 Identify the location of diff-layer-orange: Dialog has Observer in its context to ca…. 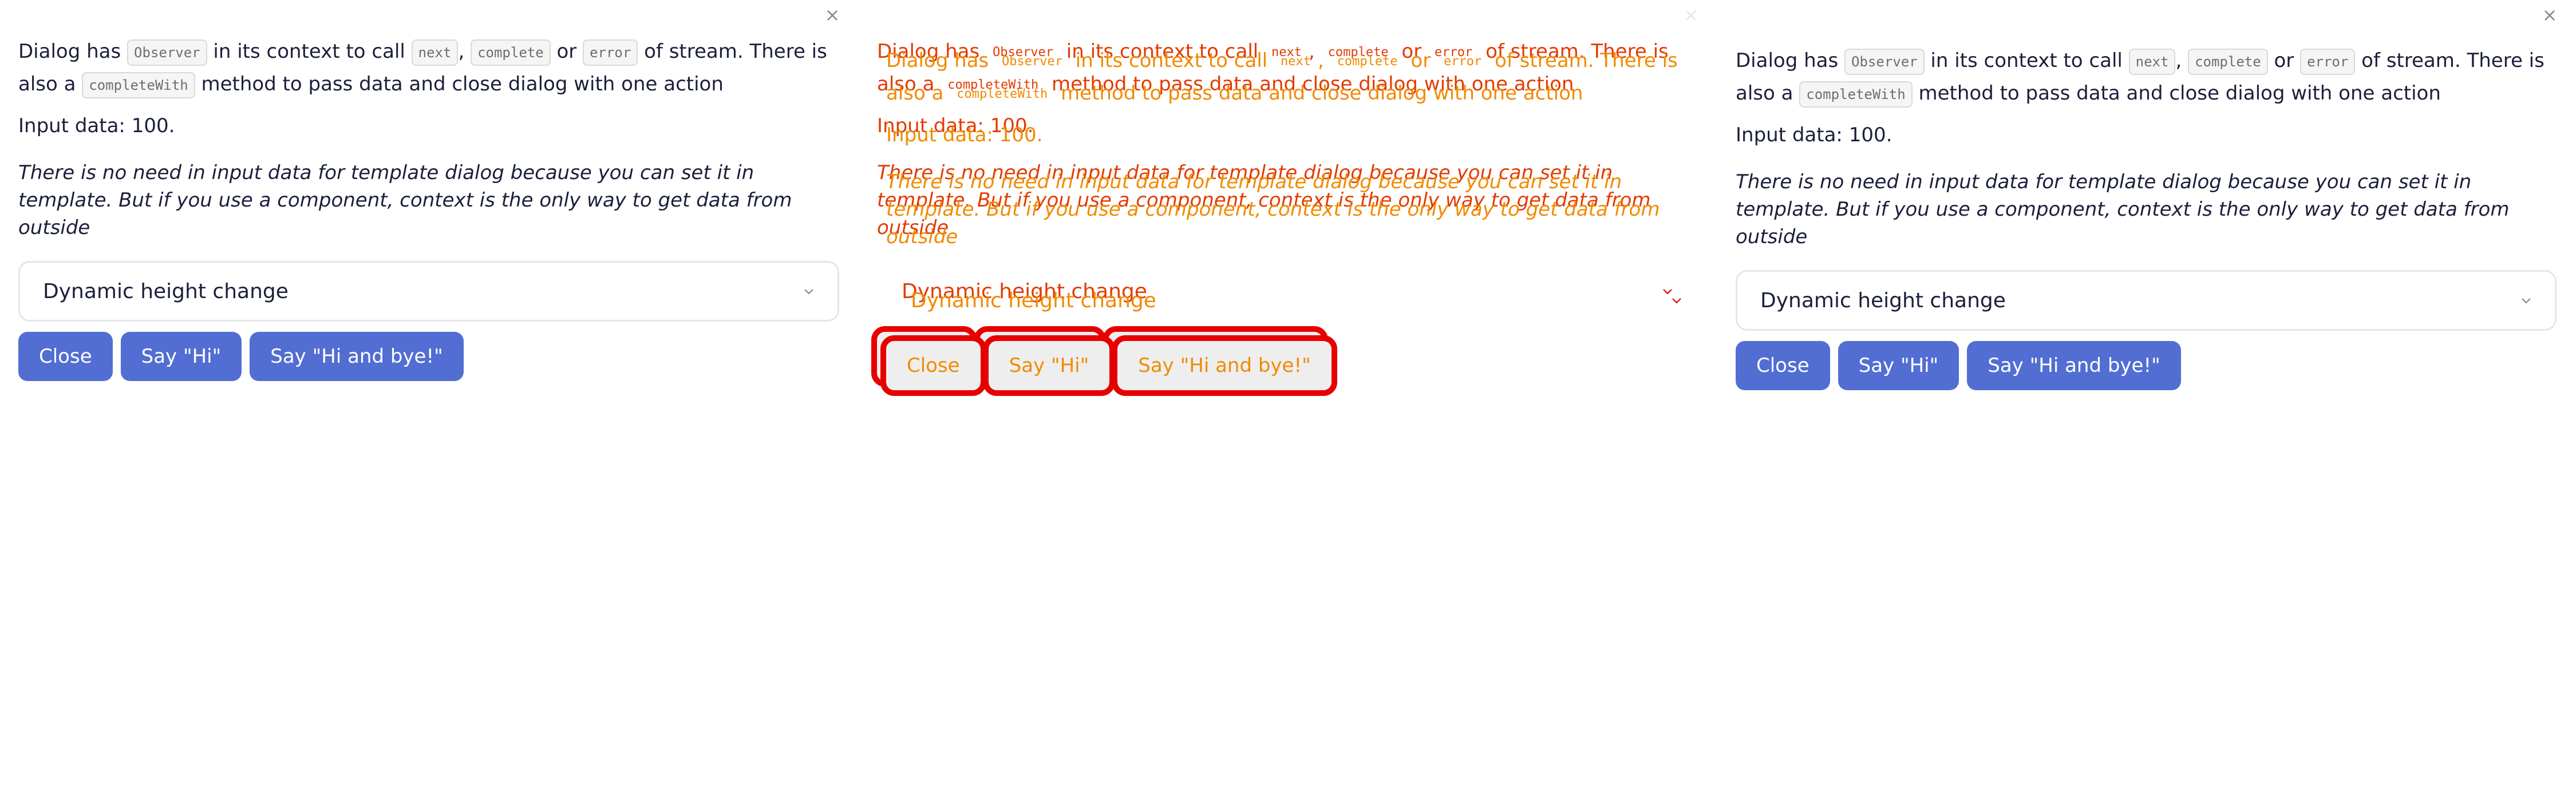
(1295, 221).